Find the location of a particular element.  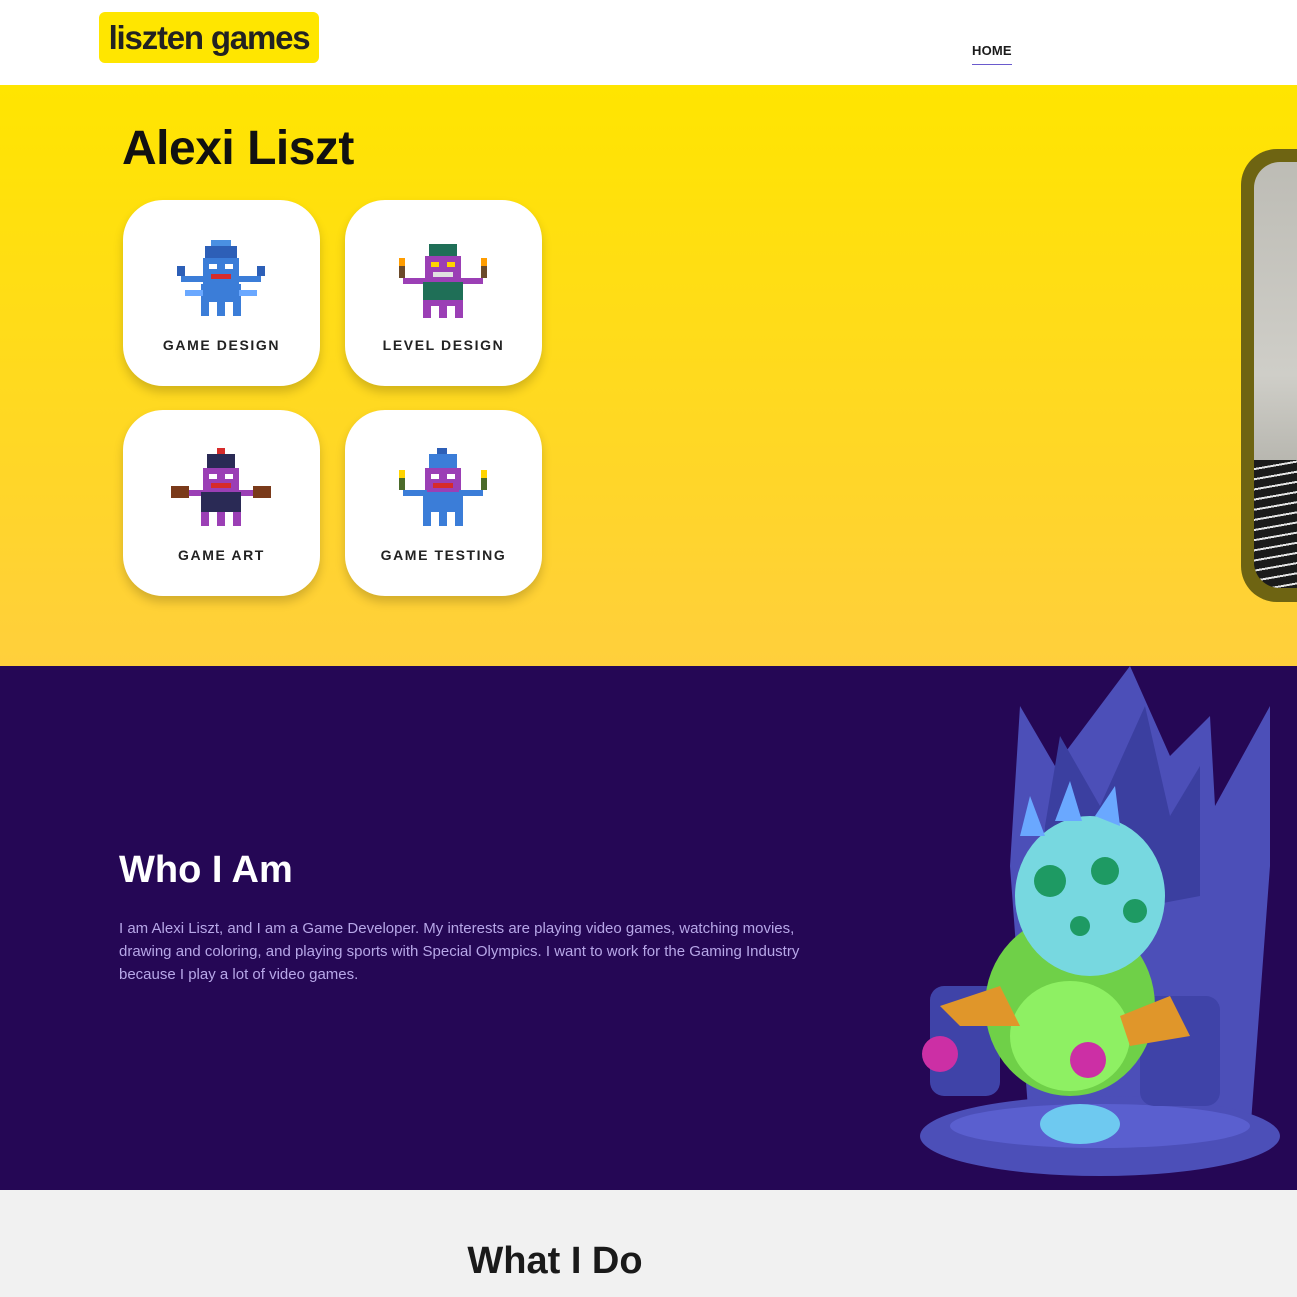

blue-octopus-monster-icon is located at coordinates (221, 278).